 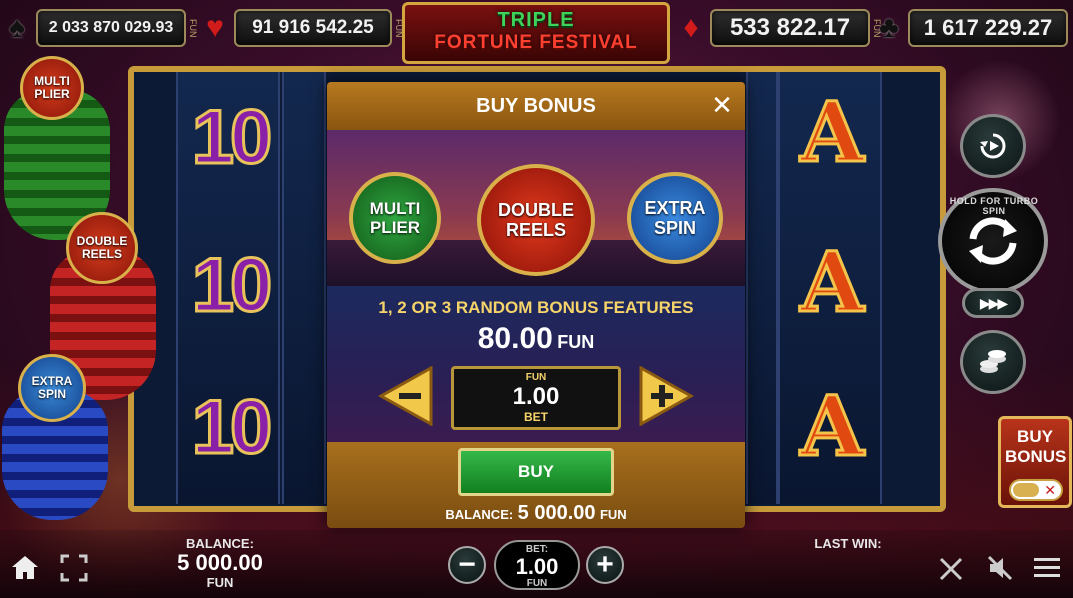 I want to click on plus-icon: +, so click(x=605, y=564).